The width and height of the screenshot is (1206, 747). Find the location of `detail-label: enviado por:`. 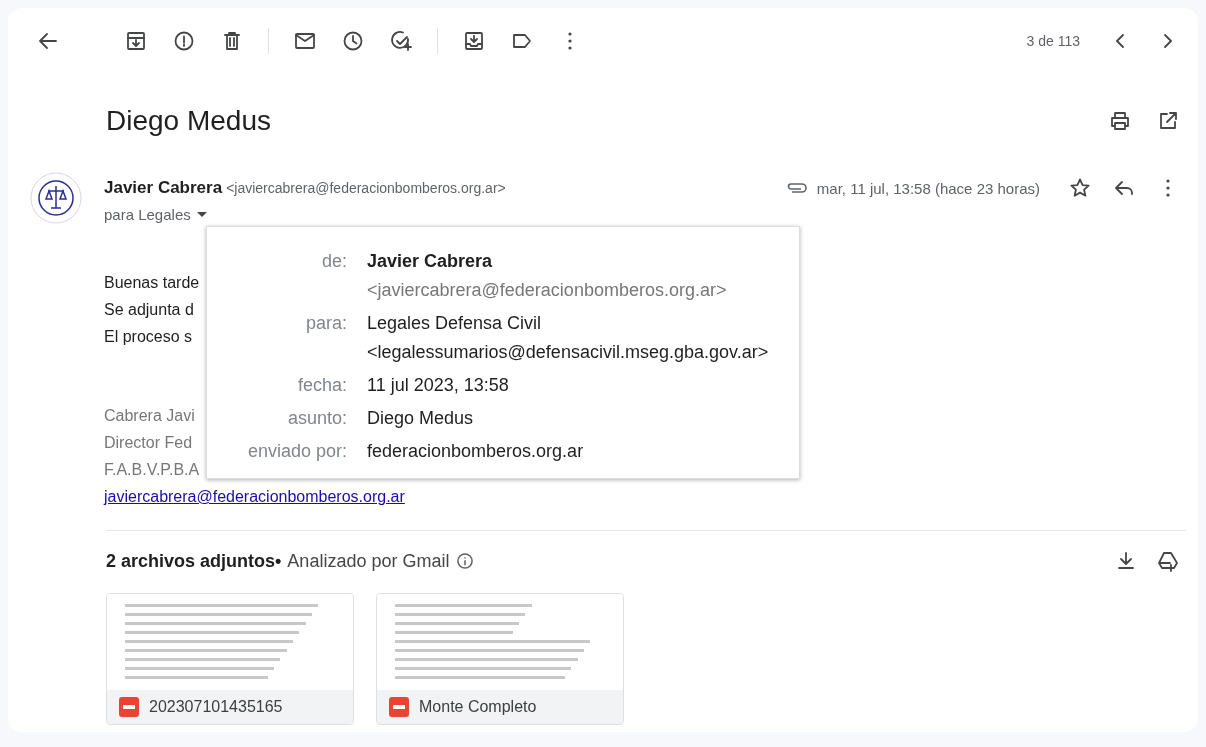

detail-label: enviado por: is located at coordinates (296, 451).